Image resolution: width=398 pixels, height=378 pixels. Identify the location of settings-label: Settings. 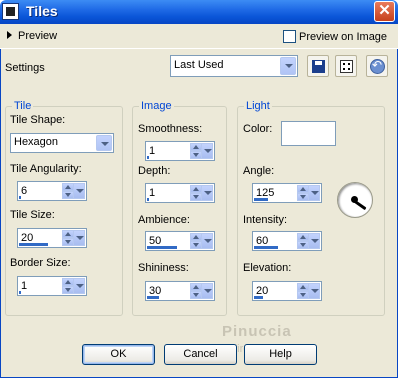
(25, 68).